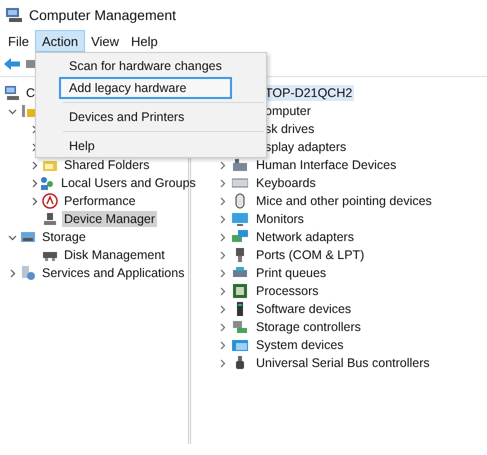 This screenshot has height=455, width=487. I want to click on back-arrow-icon, so click(12, 64).